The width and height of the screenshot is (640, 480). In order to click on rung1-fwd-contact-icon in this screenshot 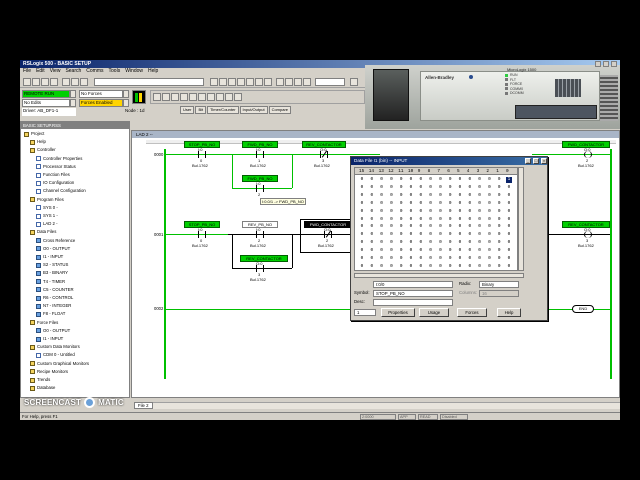, I will do `click(328, 234)`.